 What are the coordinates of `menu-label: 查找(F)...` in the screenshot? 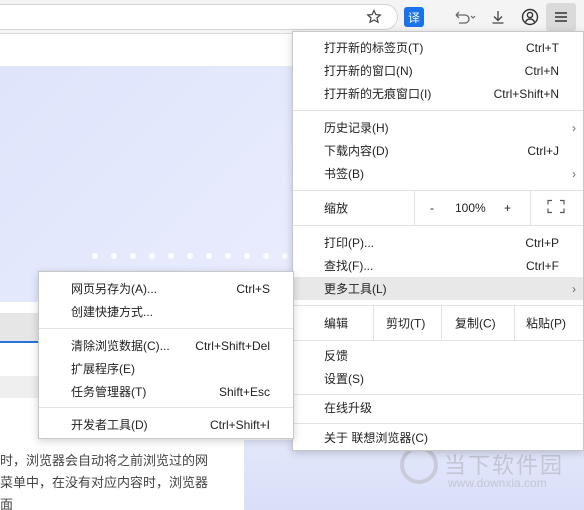 It's located at (349, 266).